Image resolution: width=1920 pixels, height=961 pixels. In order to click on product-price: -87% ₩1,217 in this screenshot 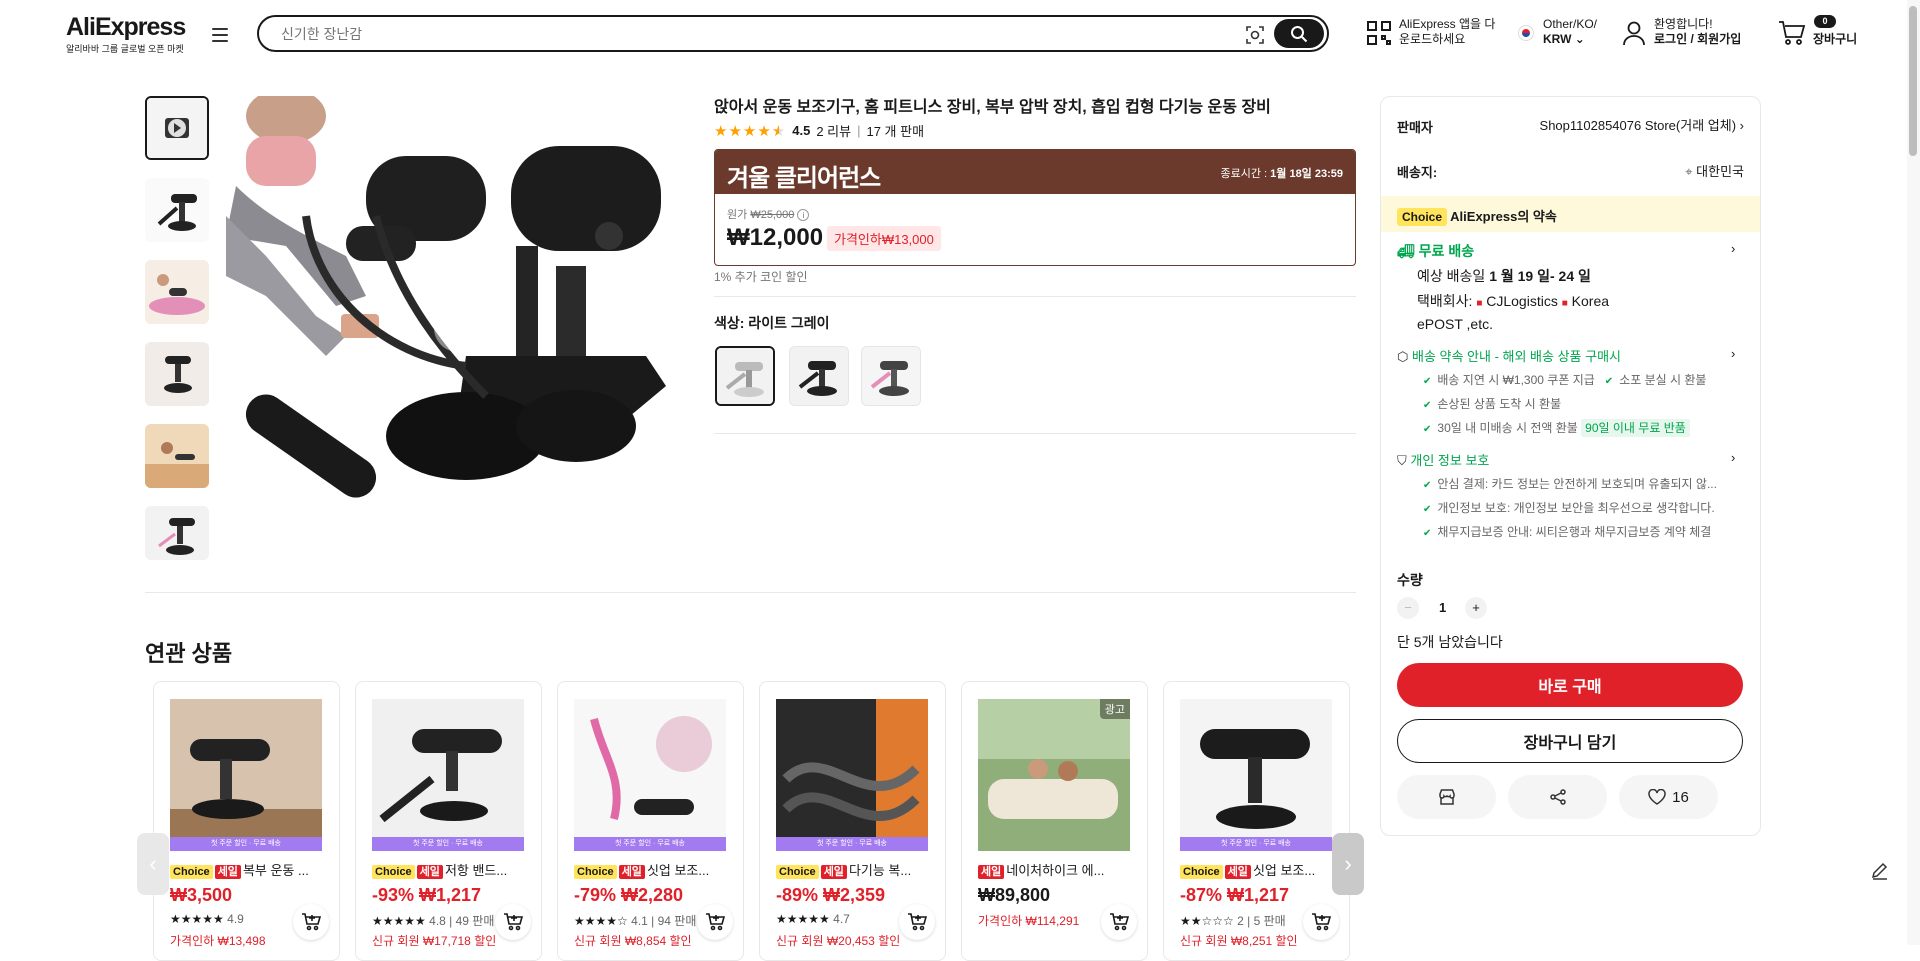, I will do `click(1235, 895)`.